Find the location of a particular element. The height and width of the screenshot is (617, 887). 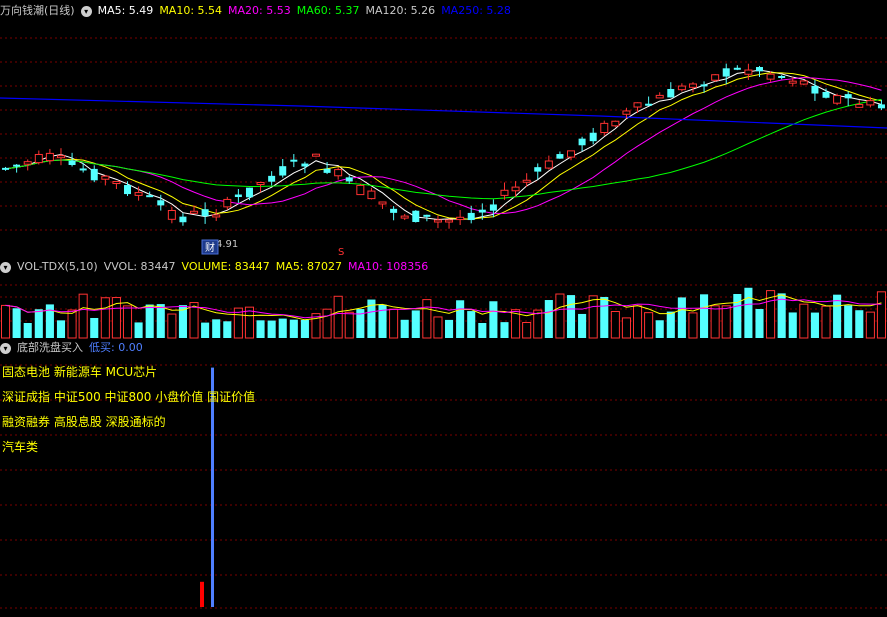

volume-chart is located at coordinates (443, 307).